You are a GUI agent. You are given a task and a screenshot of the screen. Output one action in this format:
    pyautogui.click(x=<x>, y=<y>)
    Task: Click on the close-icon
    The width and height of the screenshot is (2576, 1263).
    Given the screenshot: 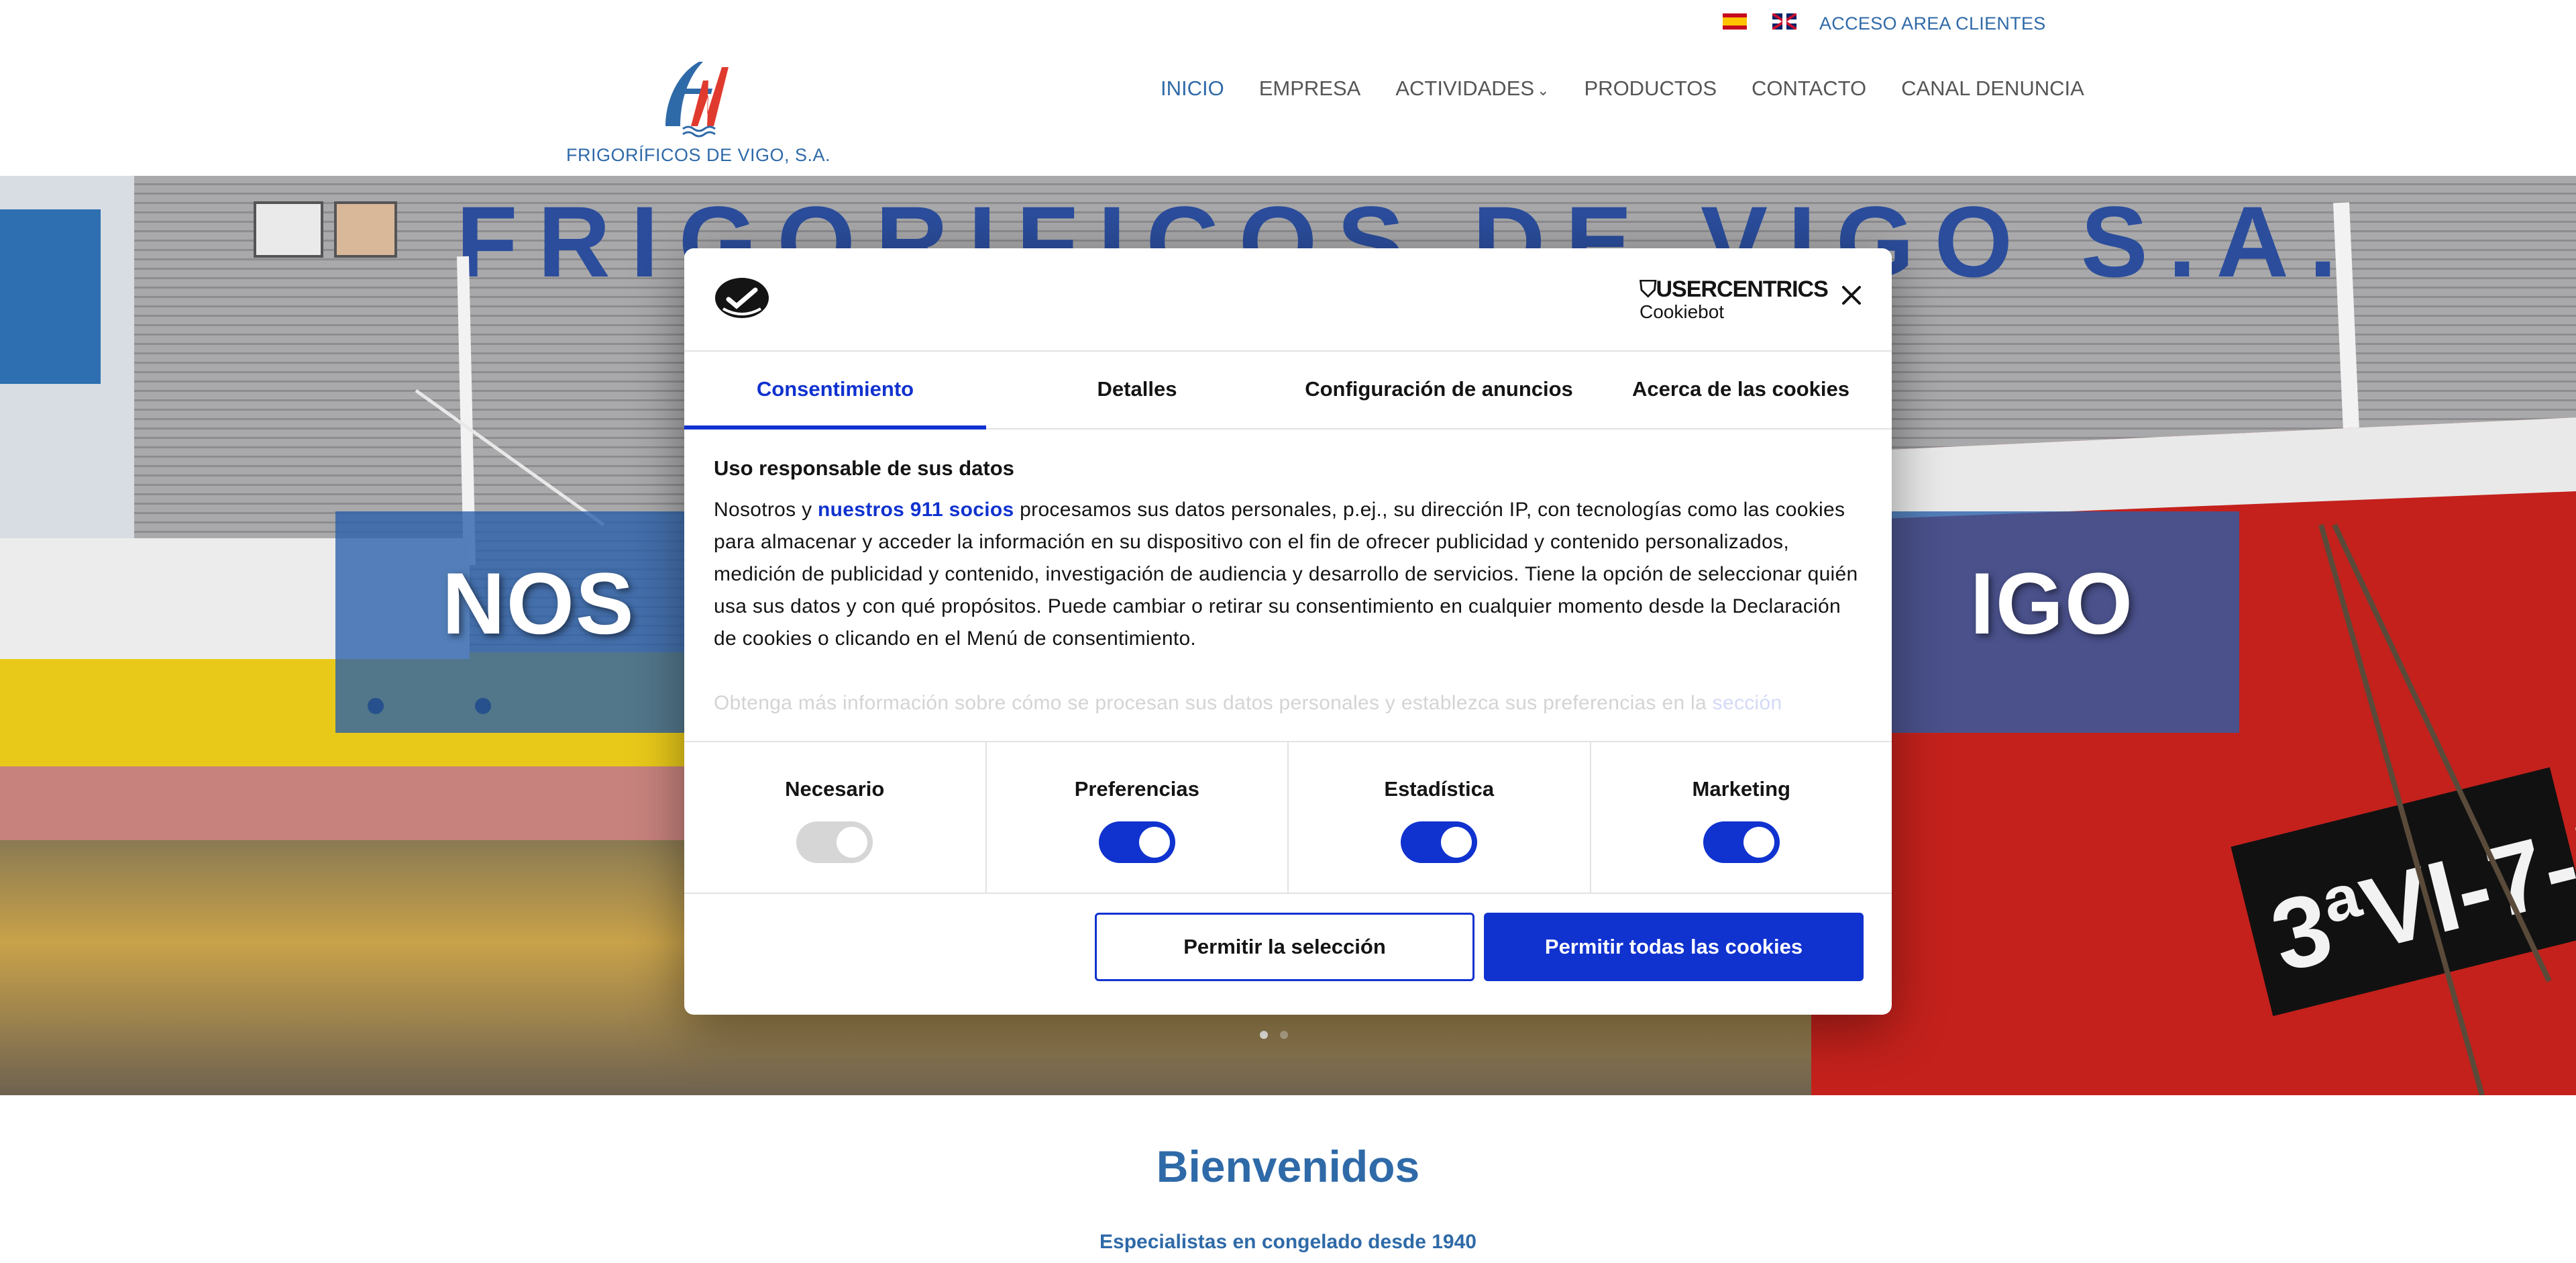 What is the action you would take?
    pyautogui.click(x=1851, y=295)
    